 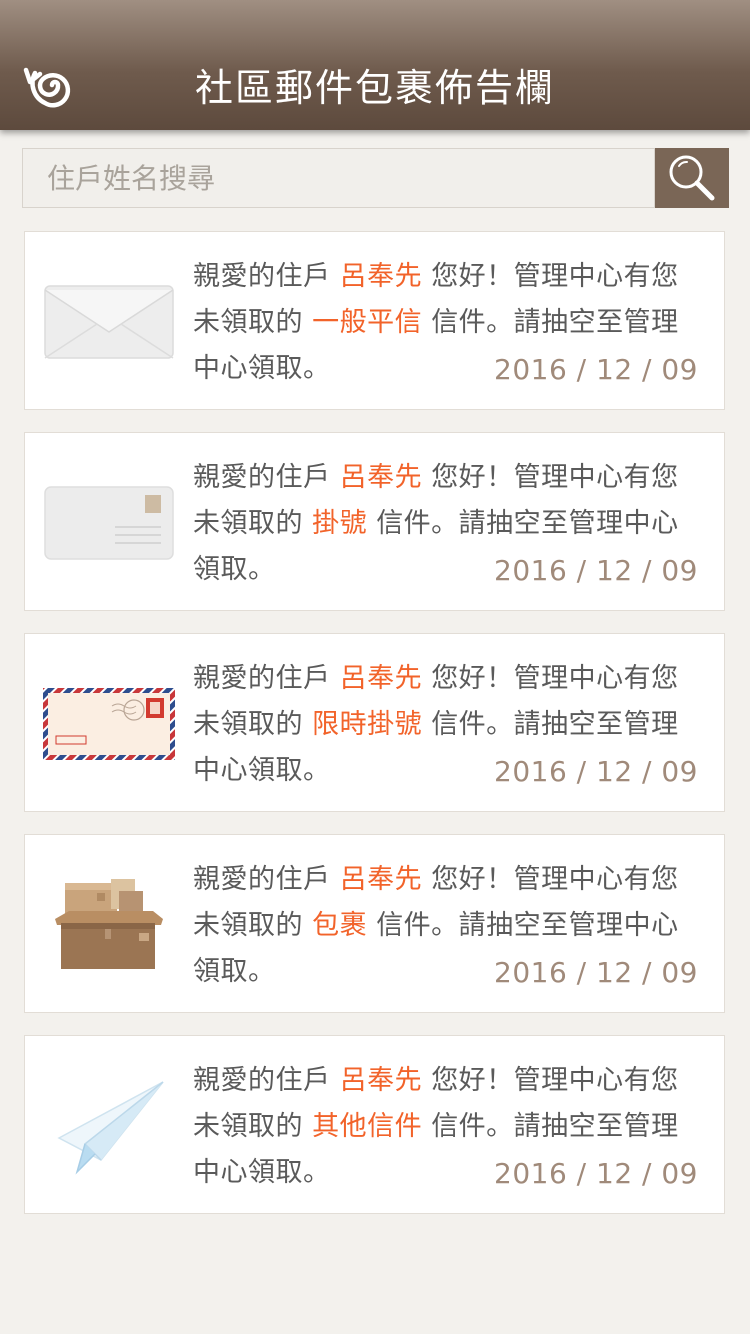 What do you see at coordinates (375, 65) in the screenshot?
I see `app-header: 社區郵件包裹佈告欄` at bounding box center [375, 65].